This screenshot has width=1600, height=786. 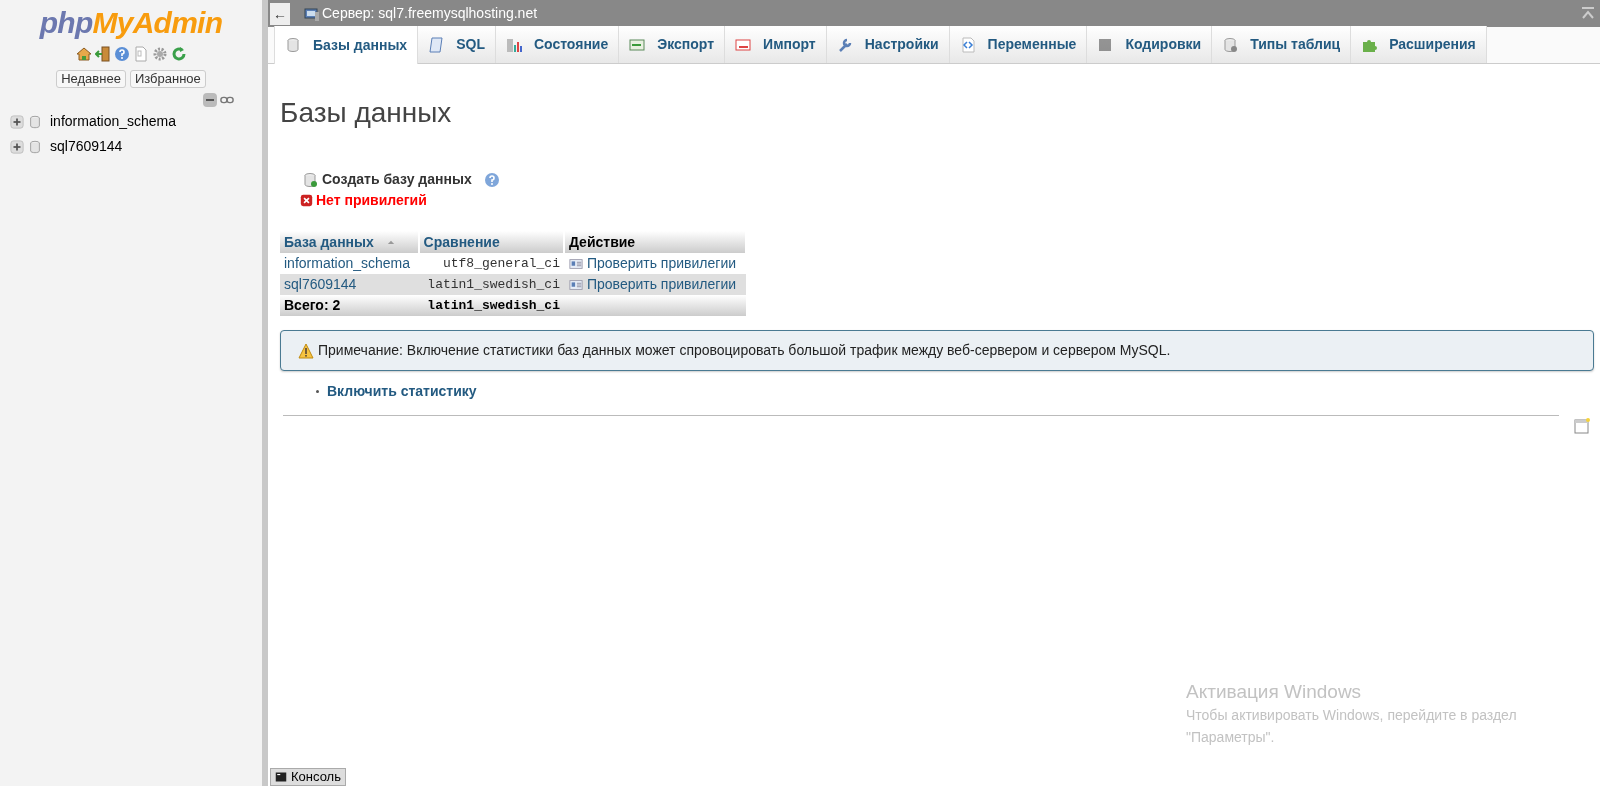 I want to click on settings-icon, so click(x=159, y=54).